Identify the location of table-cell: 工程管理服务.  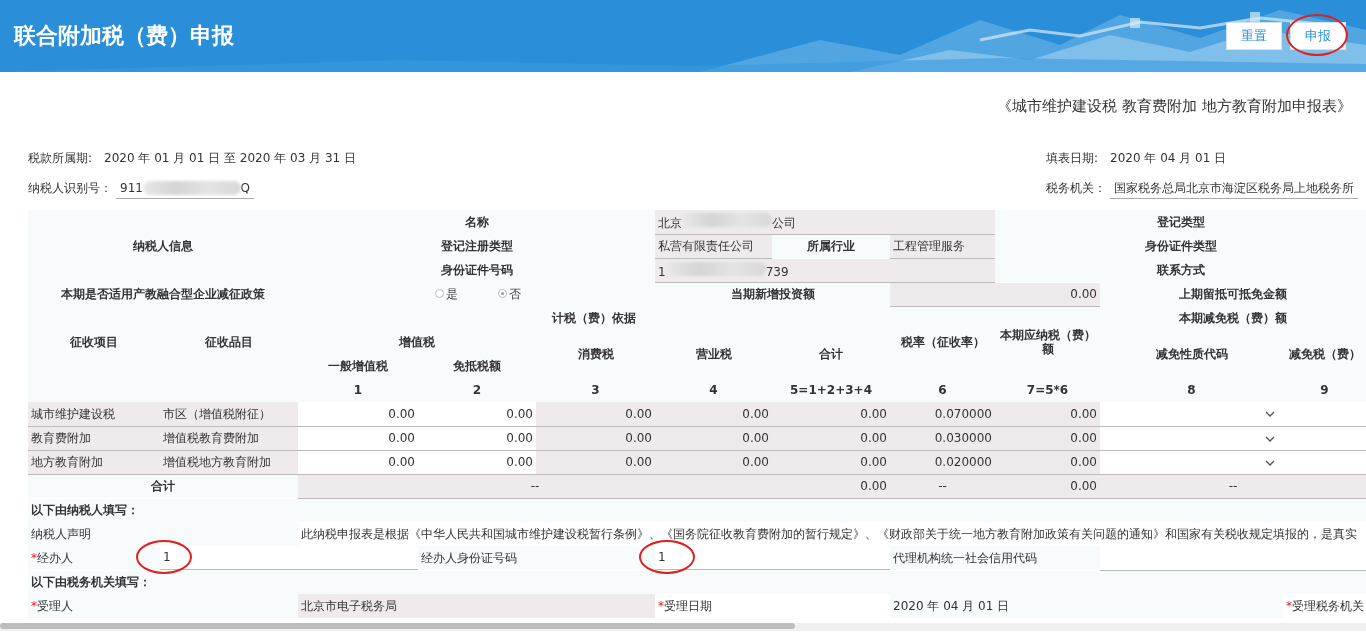
(942, 246).